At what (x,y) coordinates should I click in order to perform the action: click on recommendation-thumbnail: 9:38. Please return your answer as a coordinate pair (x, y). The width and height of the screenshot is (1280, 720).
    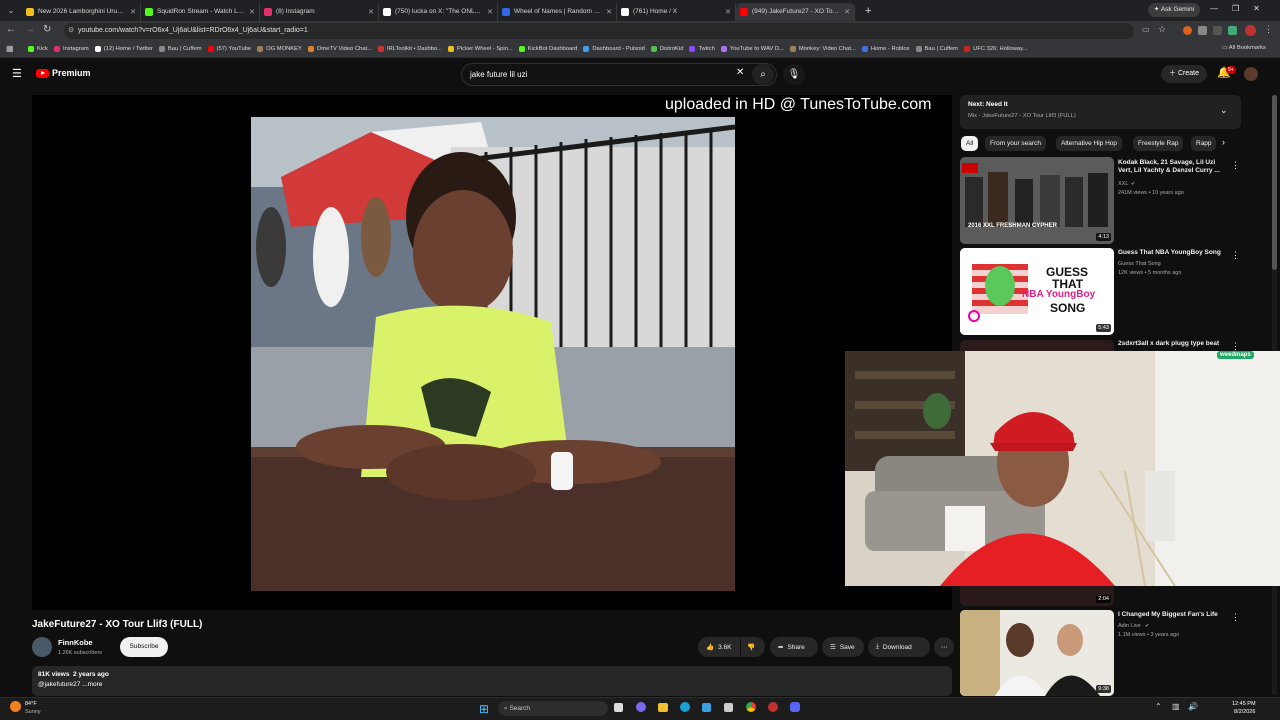
    Looking at the image, I should click on (1037, 653).